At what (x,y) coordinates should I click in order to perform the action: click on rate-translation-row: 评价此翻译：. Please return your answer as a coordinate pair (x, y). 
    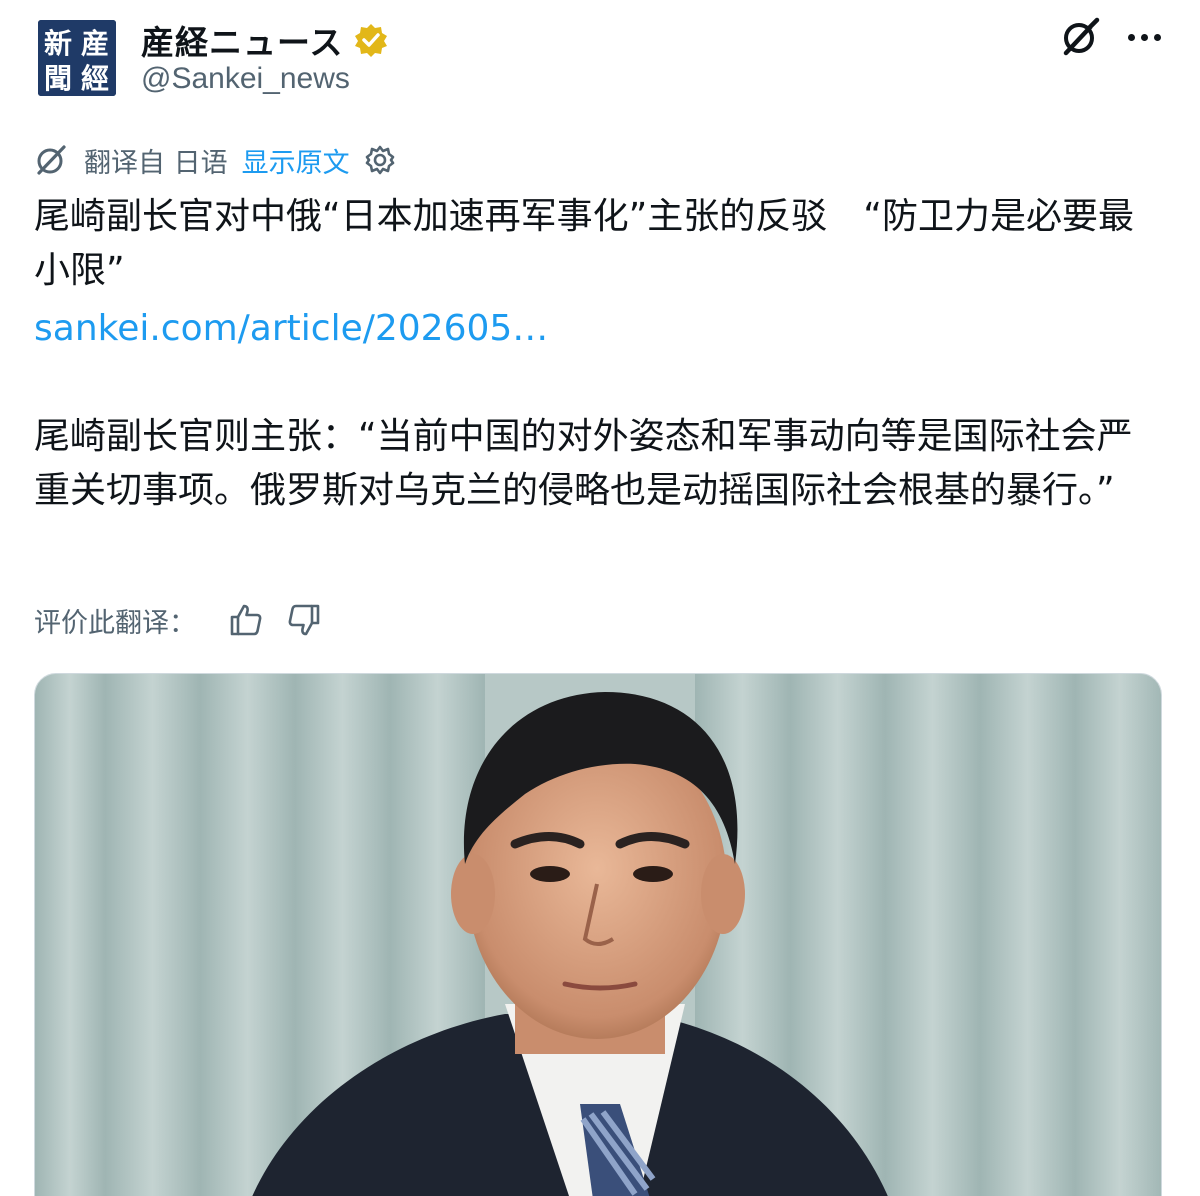
    Looking at the image, I should click on (178, 620).